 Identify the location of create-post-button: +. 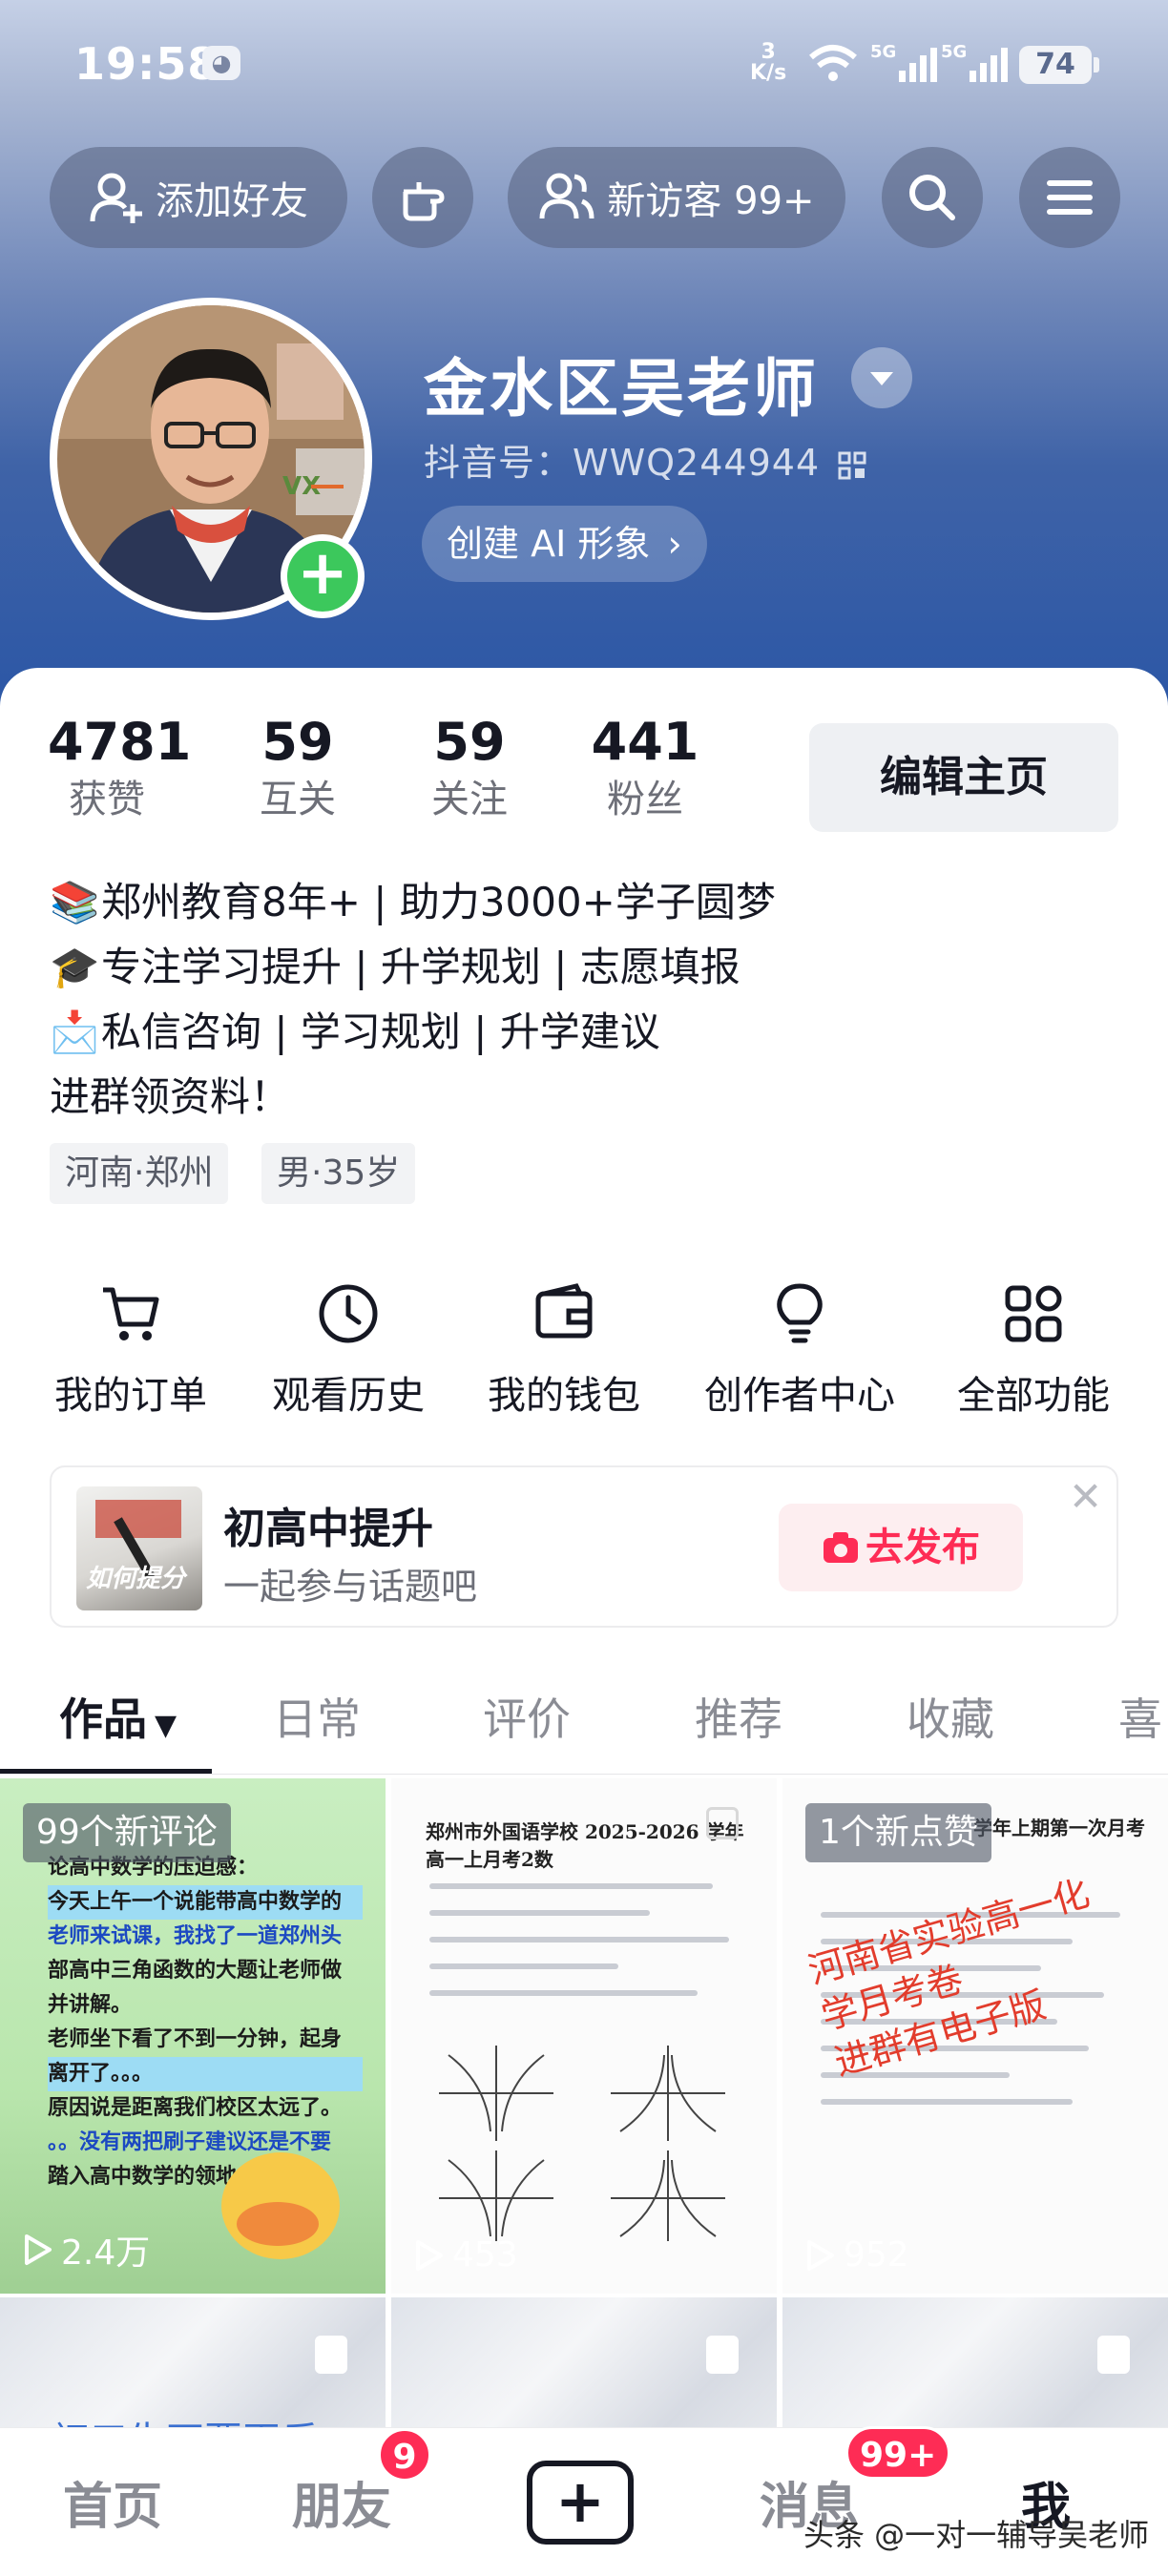
(580, 2503).